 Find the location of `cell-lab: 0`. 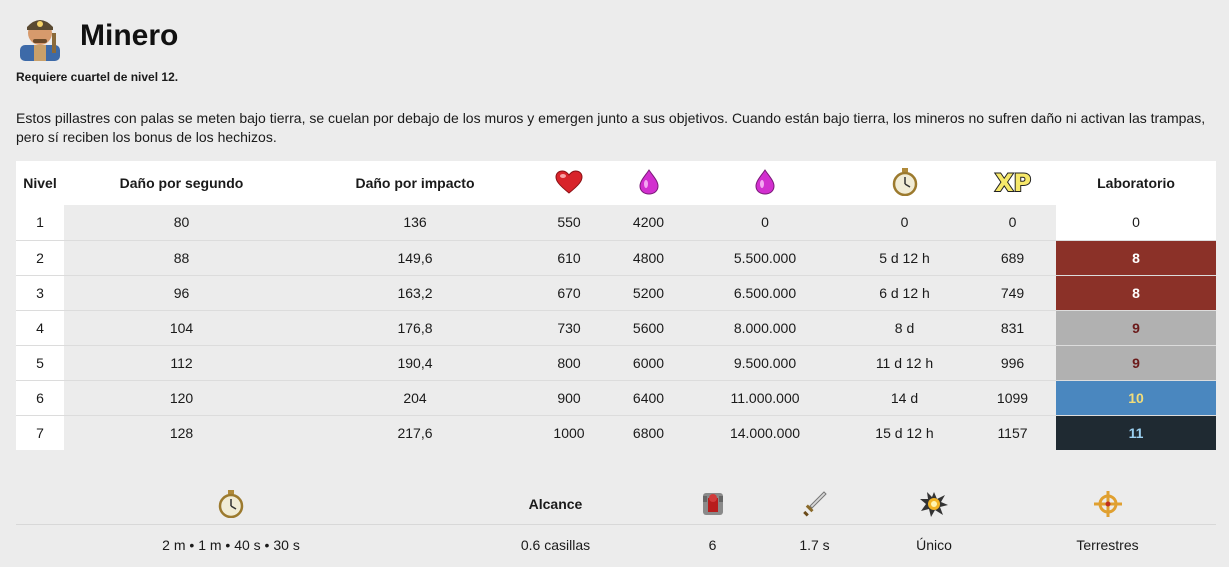

cell-lab: 0 is located at coordinates (1136, 222).